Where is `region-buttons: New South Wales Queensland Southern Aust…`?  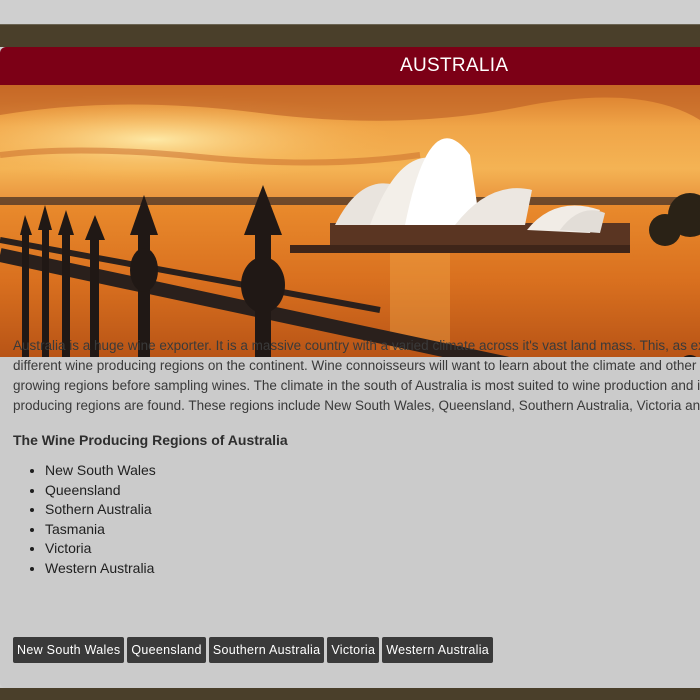
region-buttons: New South Wales Queensland Southern Aust… is located at coordinates (253, 650).